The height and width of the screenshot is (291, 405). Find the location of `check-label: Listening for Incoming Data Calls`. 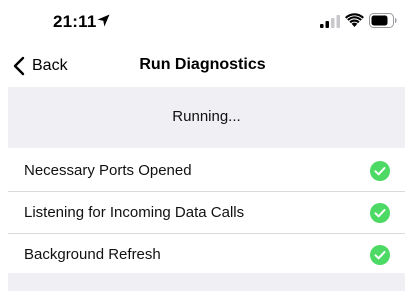

check-label: Listening for Incoming Data Calls is located at coordinates (134, 212).